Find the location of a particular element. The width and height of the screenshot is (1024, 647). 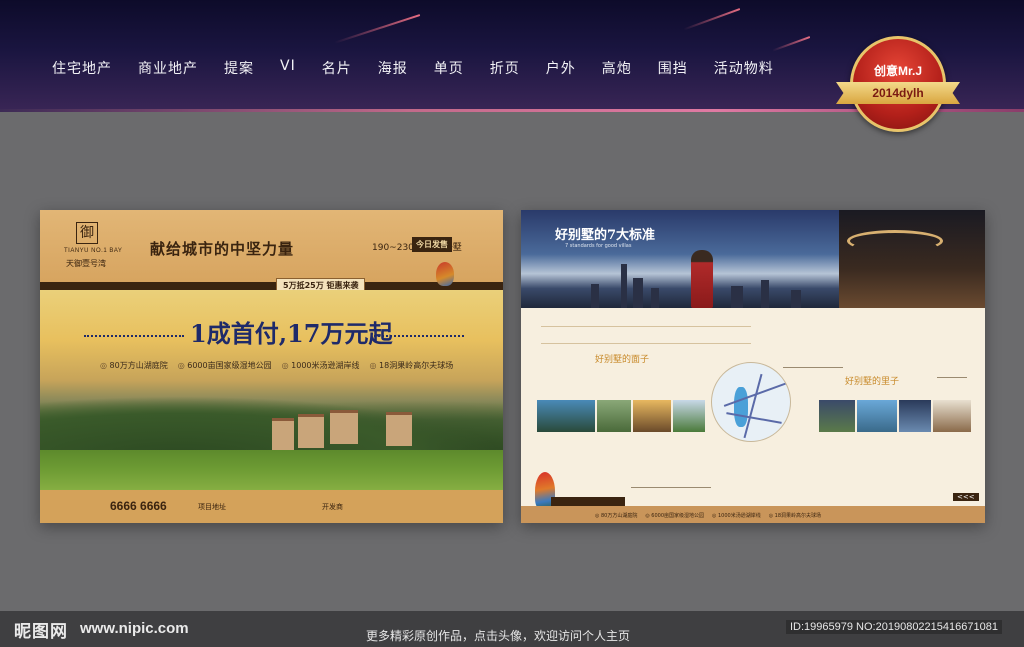

image-id-label: ID:19965979 NO:20190802215416671081 is located at coordinates (894, 627).